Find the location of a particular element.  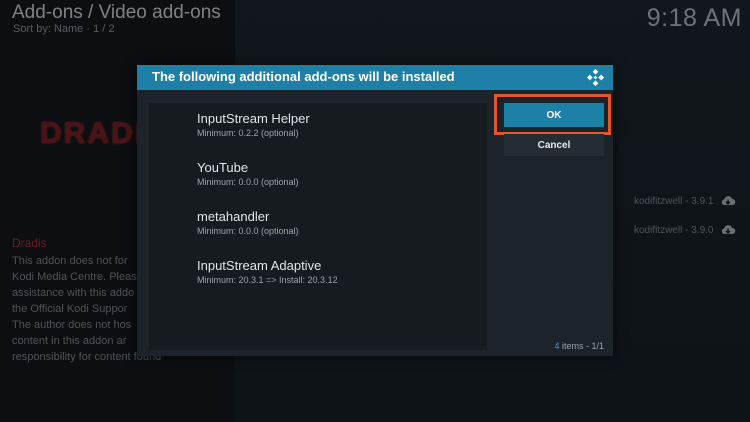

list-item-name: metahandler is located at coordinates (233, 216).